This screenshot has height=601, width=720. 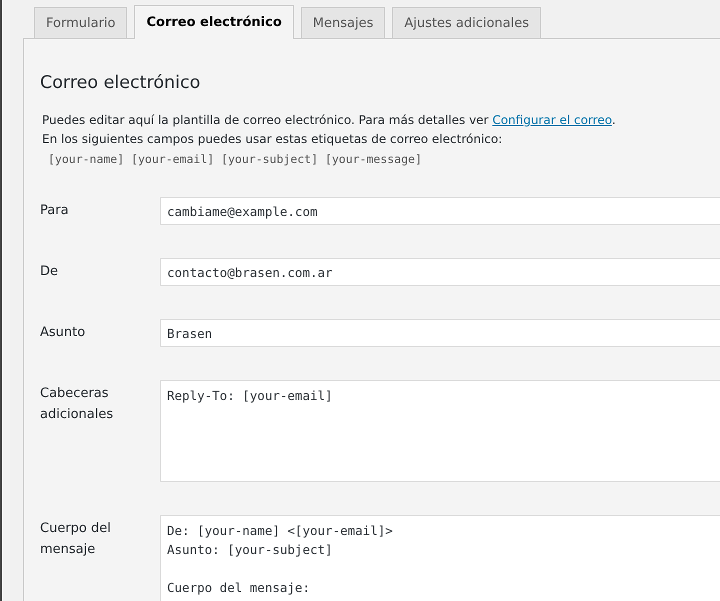 What do you see at coordinates (55, 211) in the screenshot?
I see `field-label: Para` at bounding box center [55, 211].